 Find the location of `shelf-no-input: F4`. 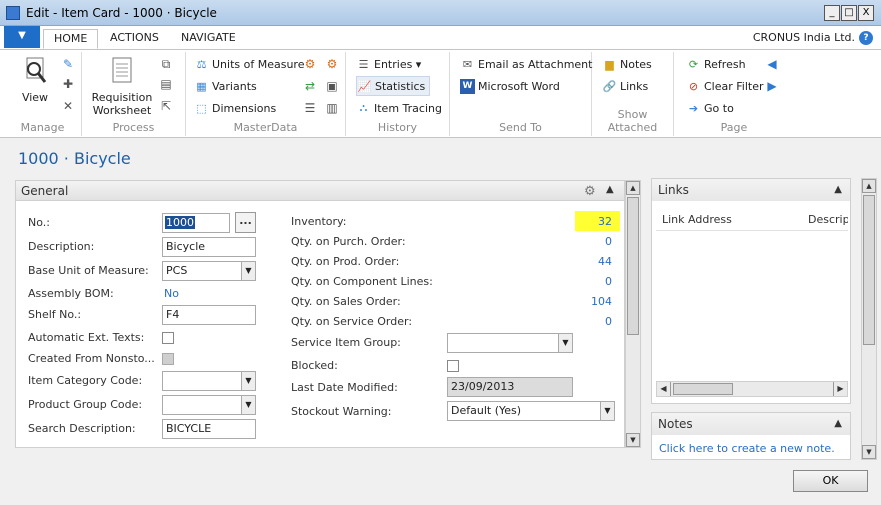

shelf-no-input: F4 is located at coordinates (209, 315).